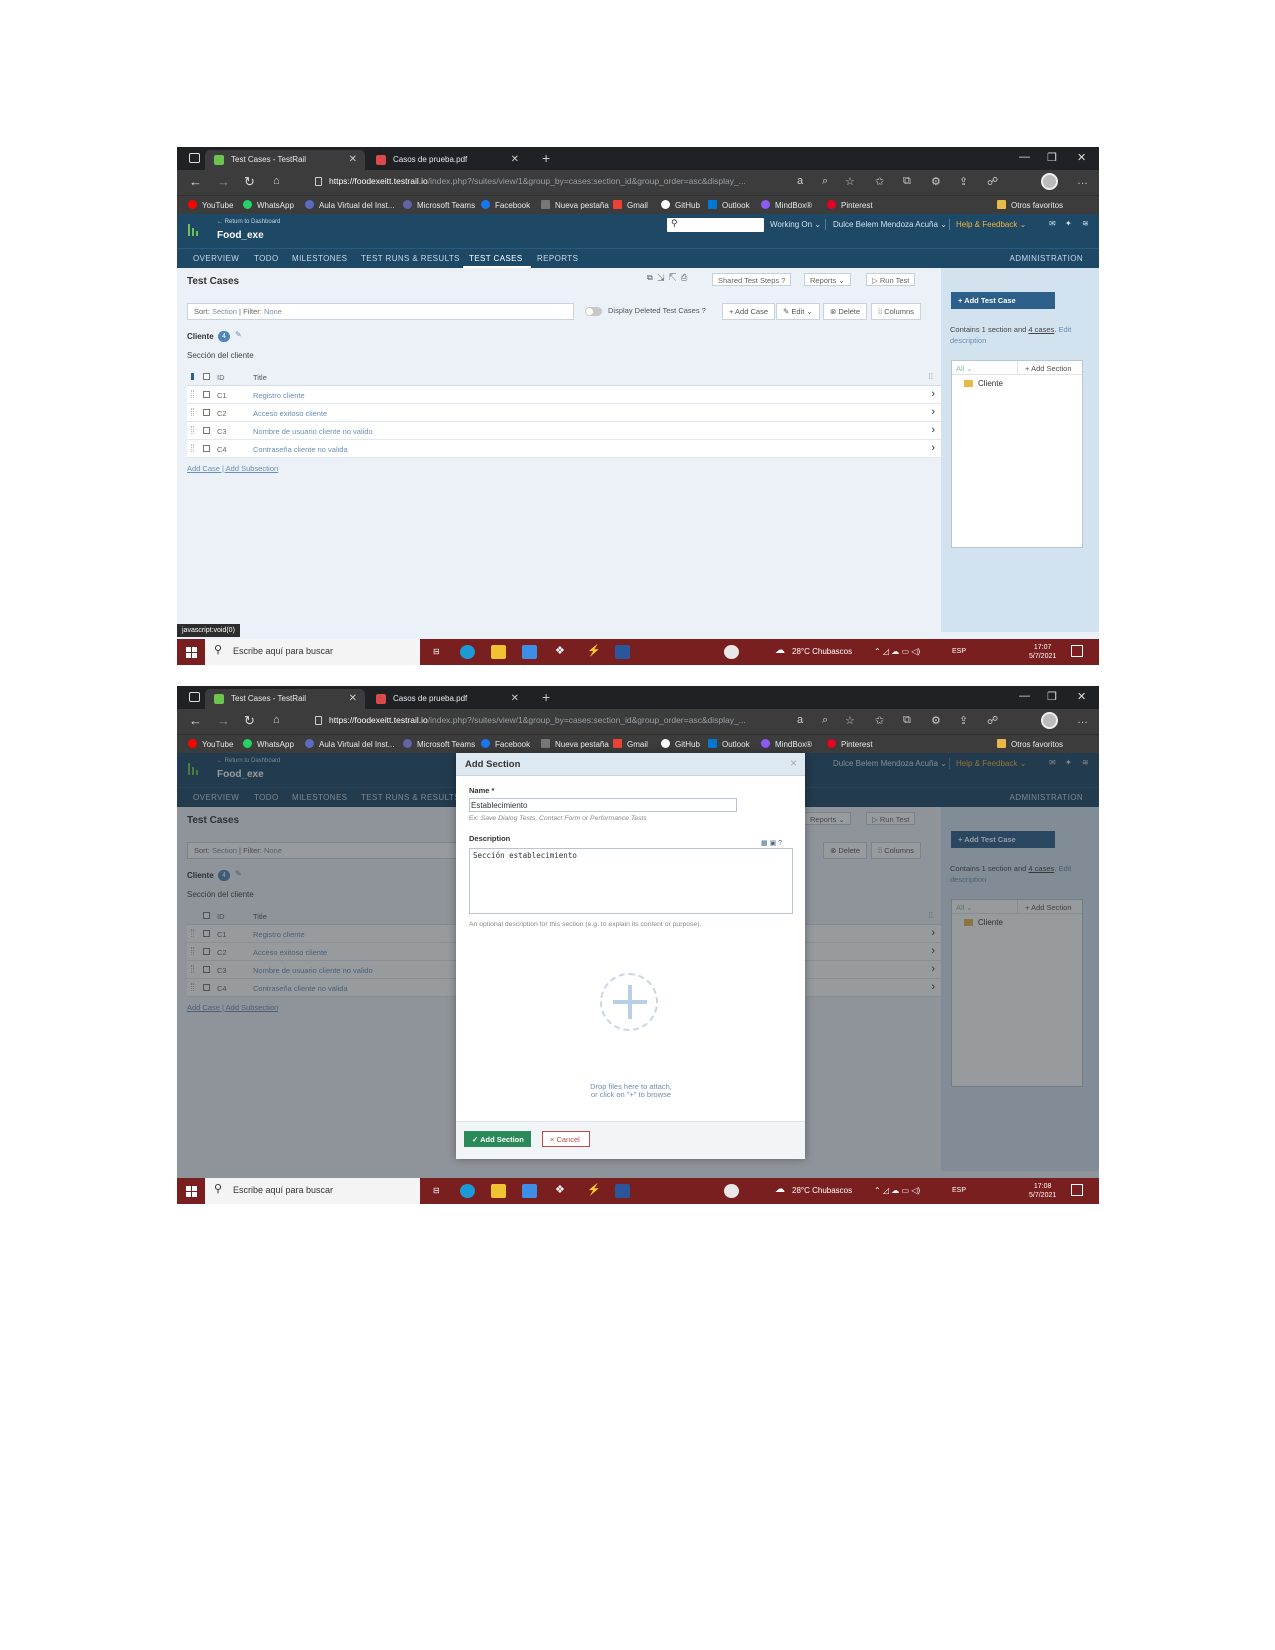 The width and height of the screenshot is (1275, 1650). I want to click on add-test-case-button: + Add Test Case, so click(1003, 300).